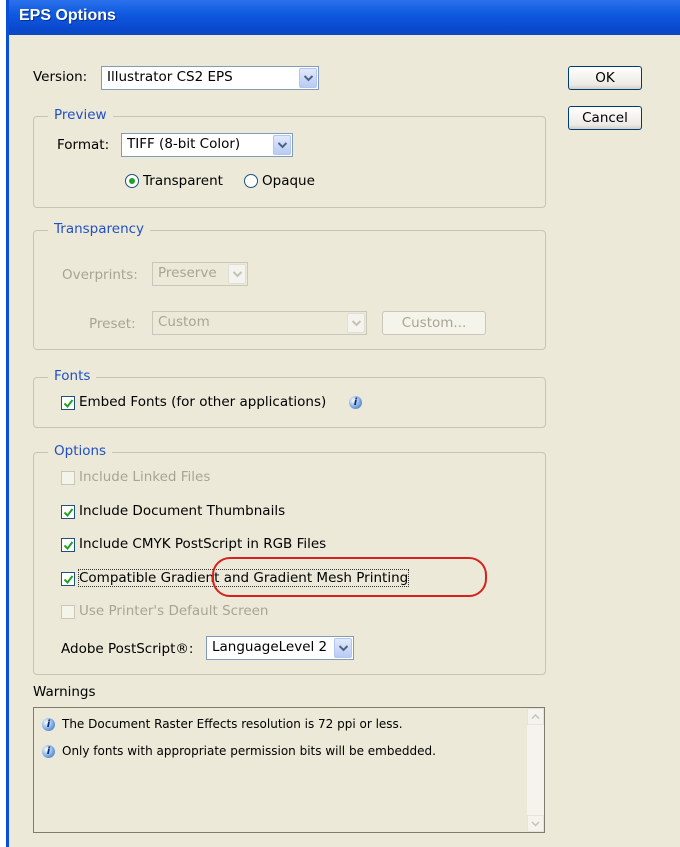  What do you see at coordinates (68, 579) in the screenshot?
I see `compatible-gradient-checkbox` at bounding box center [68, 579].